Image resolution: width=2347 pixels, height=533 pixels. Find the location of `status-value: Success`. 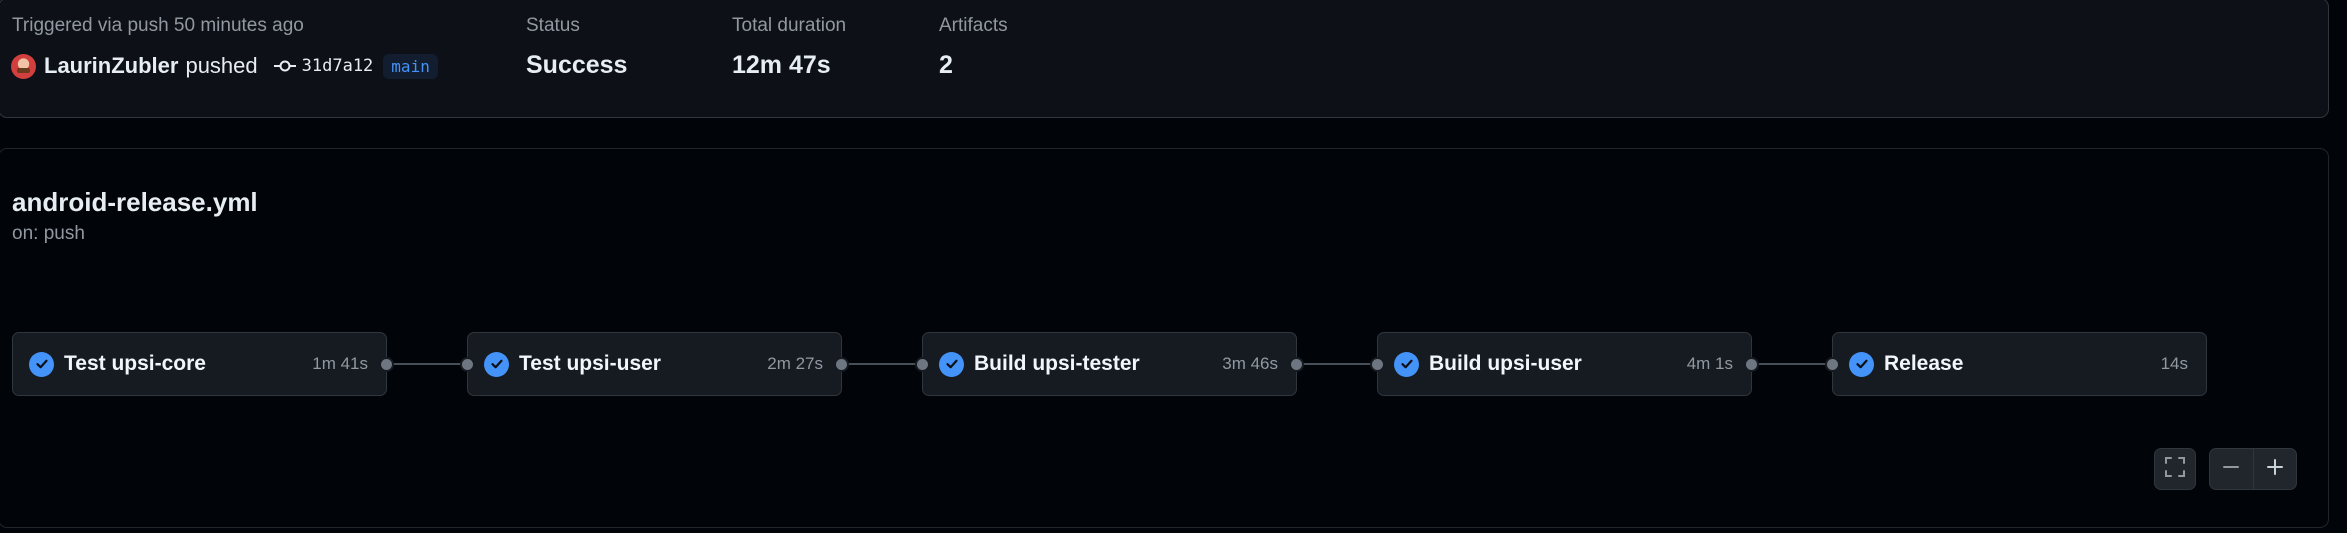

status-value: Success is located at coordinates (577, 65).